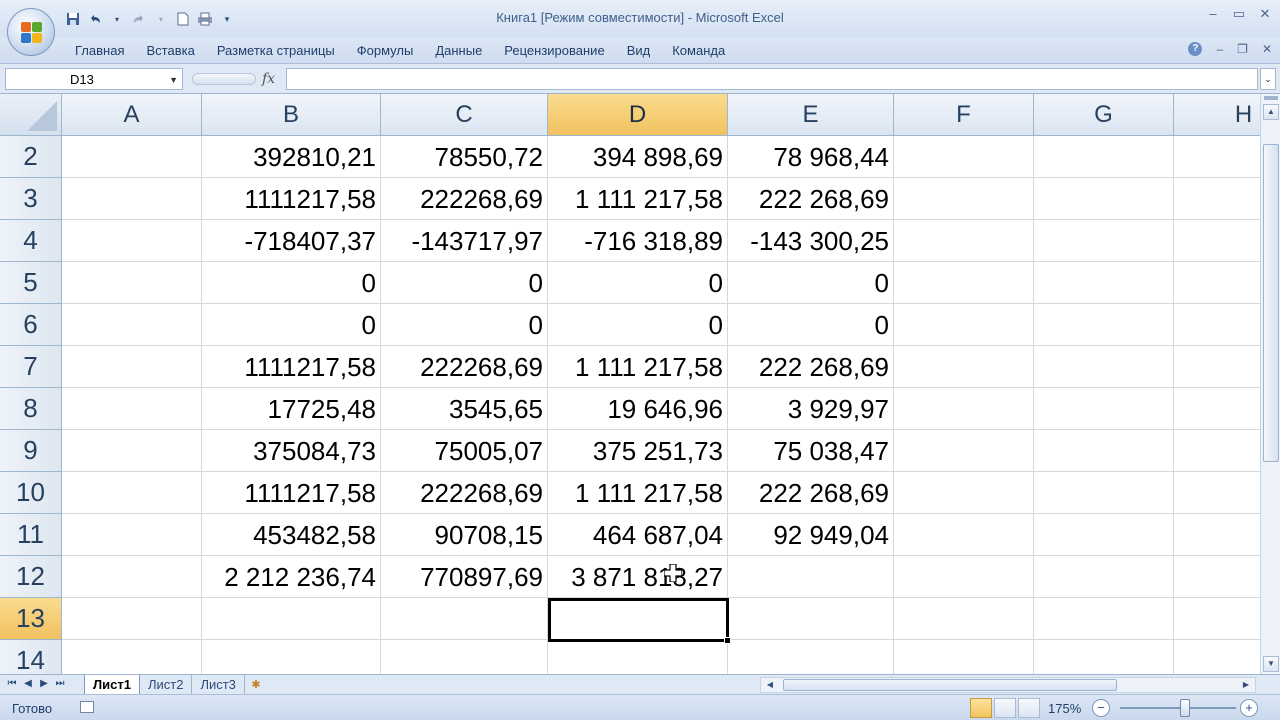 The image size is (1280, 720). I want to click on cell-C13, so click(464, 619).